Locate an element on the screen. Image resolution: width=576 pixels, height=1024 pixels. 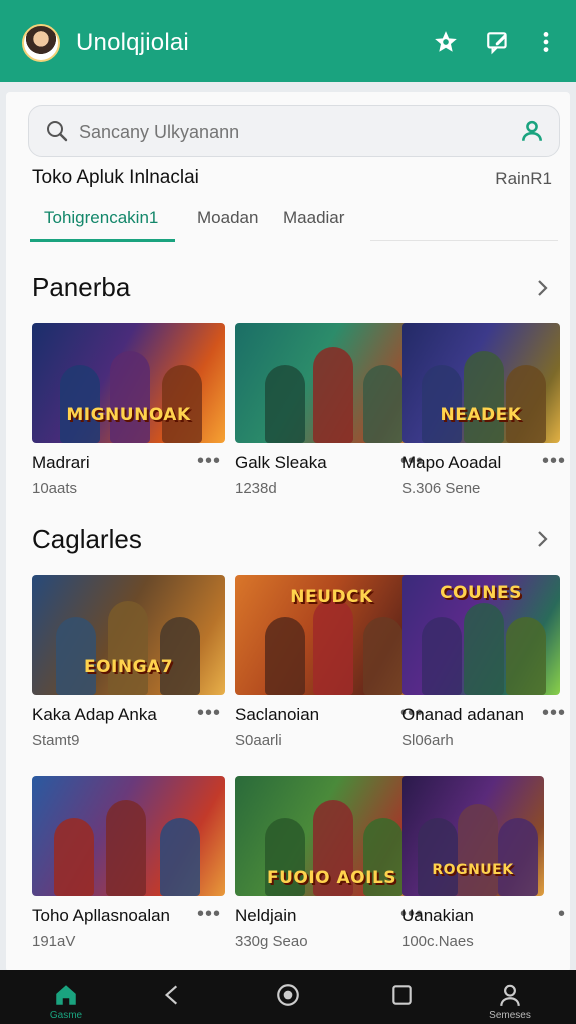
home-icon is located at coordinates (66, 995).